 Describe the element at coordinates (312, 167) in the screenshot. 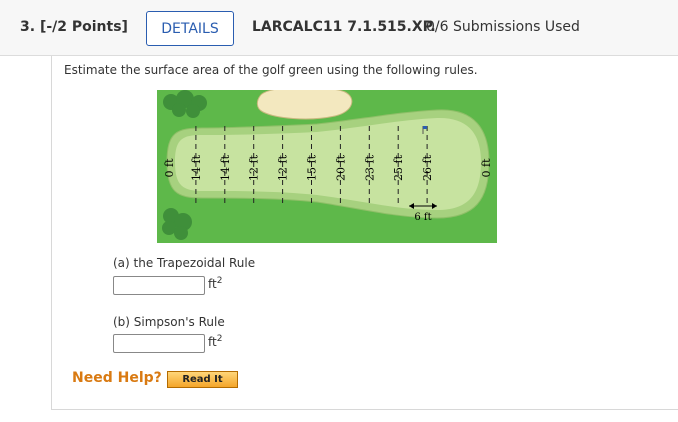

I see `width-label: 15 ft` at that location.